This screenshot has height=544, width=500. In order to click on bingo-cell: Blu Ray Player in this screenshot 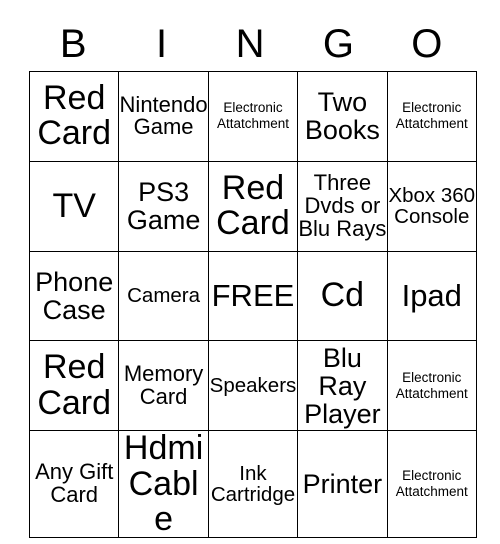, I will do `click(342, 386)`.